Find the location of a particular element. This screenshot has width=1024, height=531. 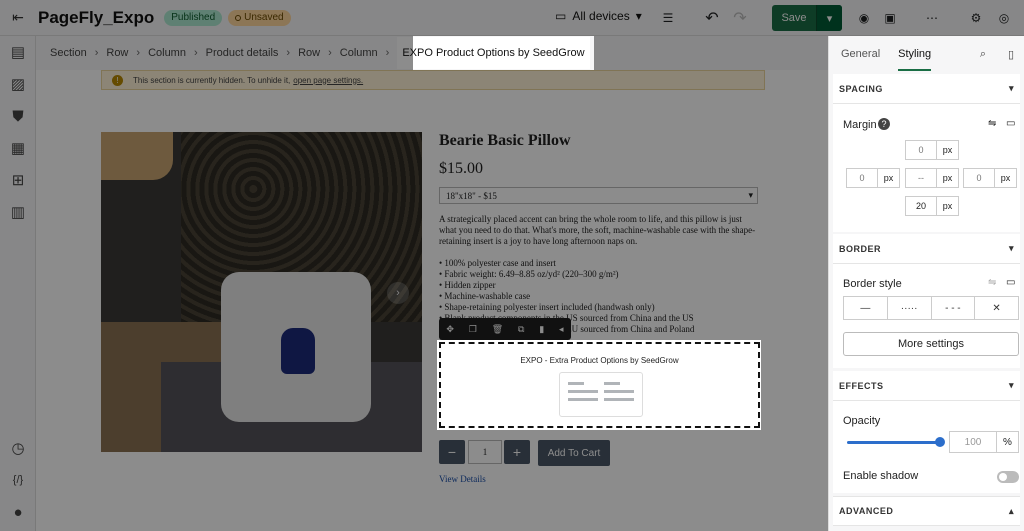

exit-icon: ⇤ is located at coordinates (18, 18).